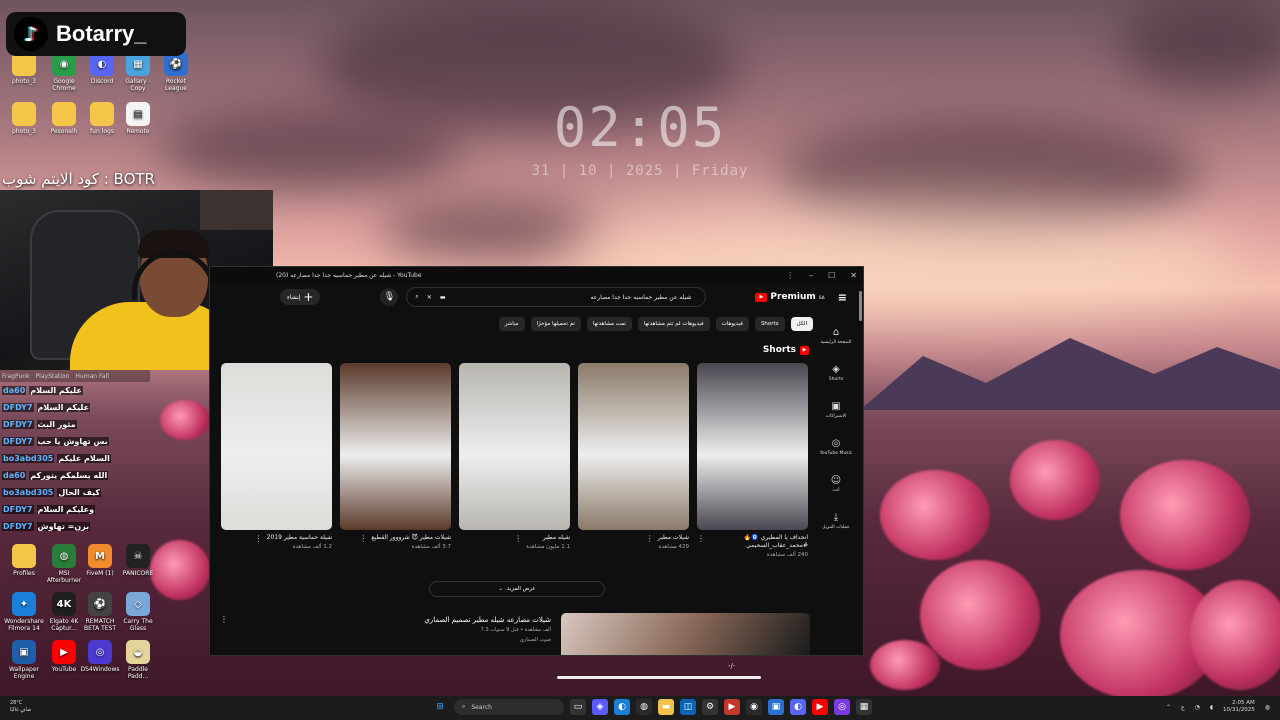 Image resolution: width=1280 pixels, height=720 pixels. What do you see at coordinates (16, 376) in the screenshot?
I see `chat-tab: FragPunk` at bounding box center [16, 376].